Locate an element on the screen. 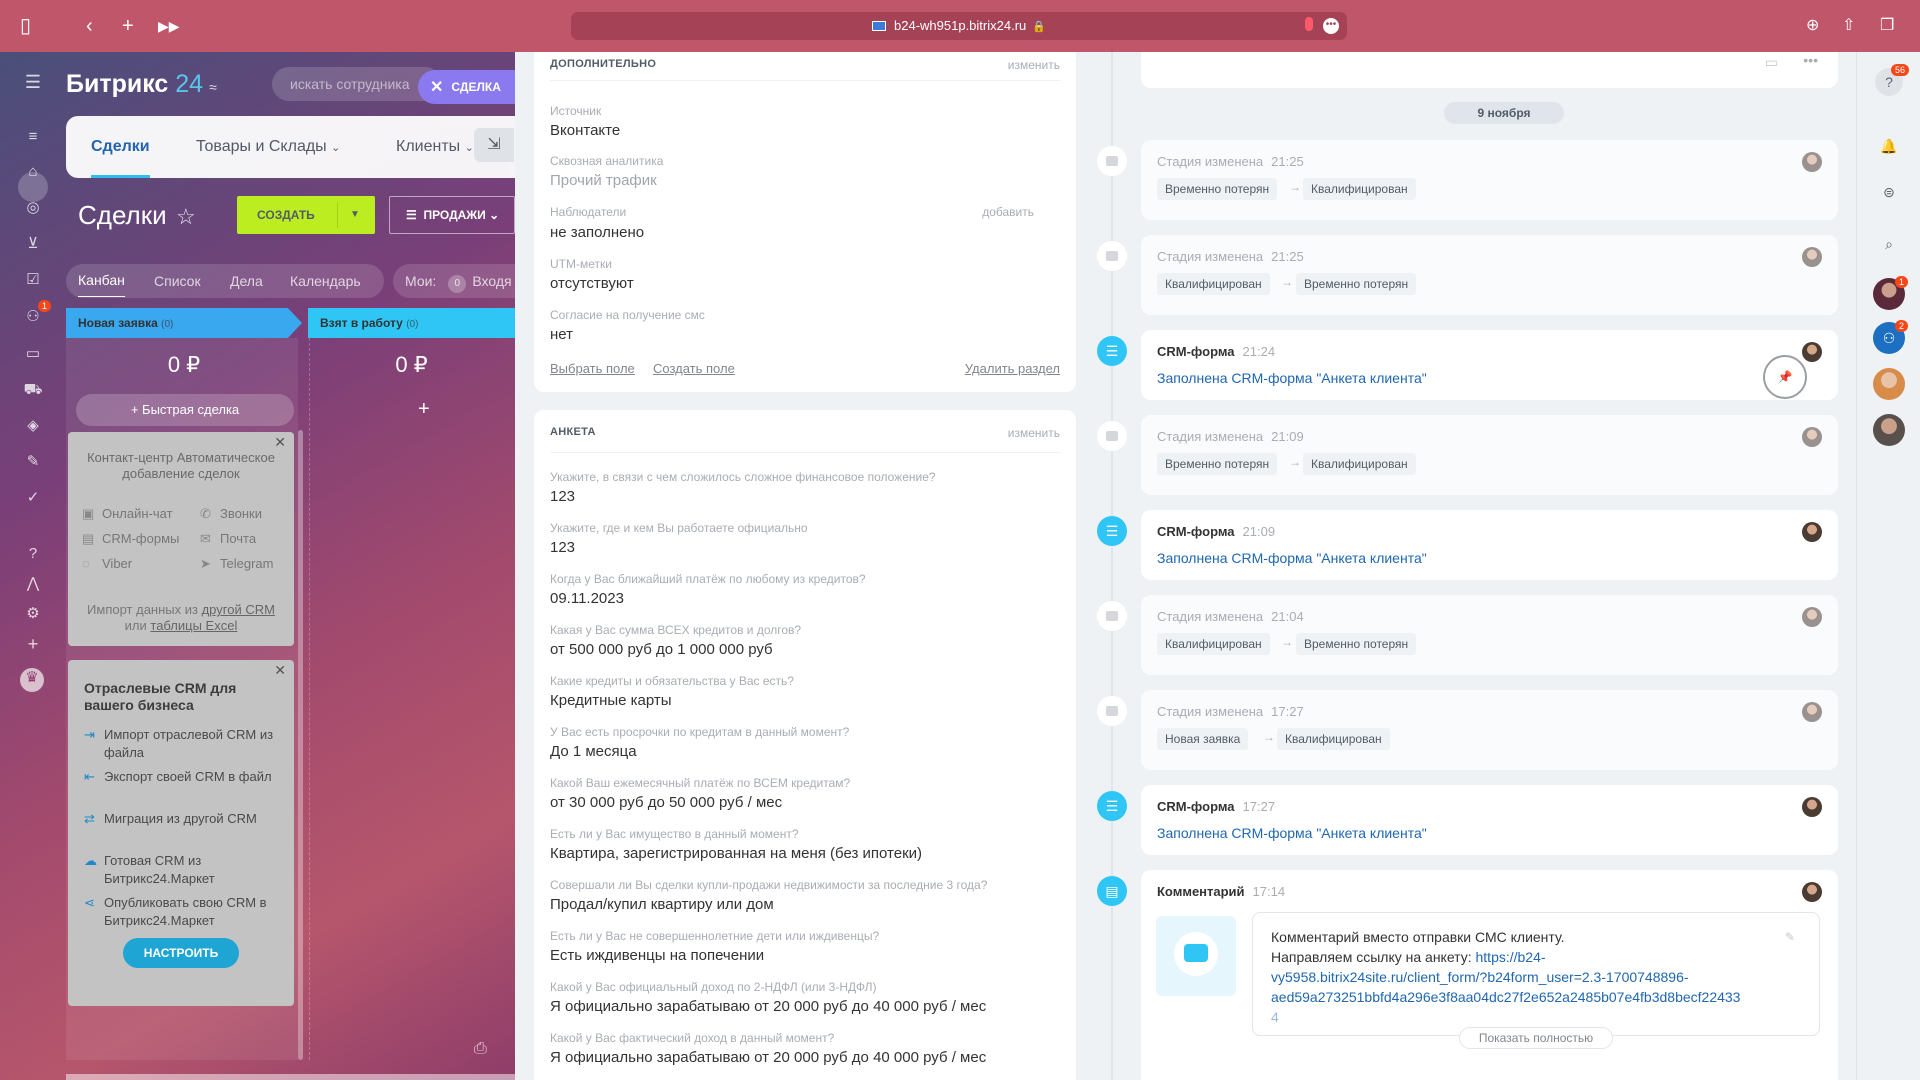 The width and height of the screenshot is (1920, 1080). back-icon: ‹ is located at coordinates (89, 26).